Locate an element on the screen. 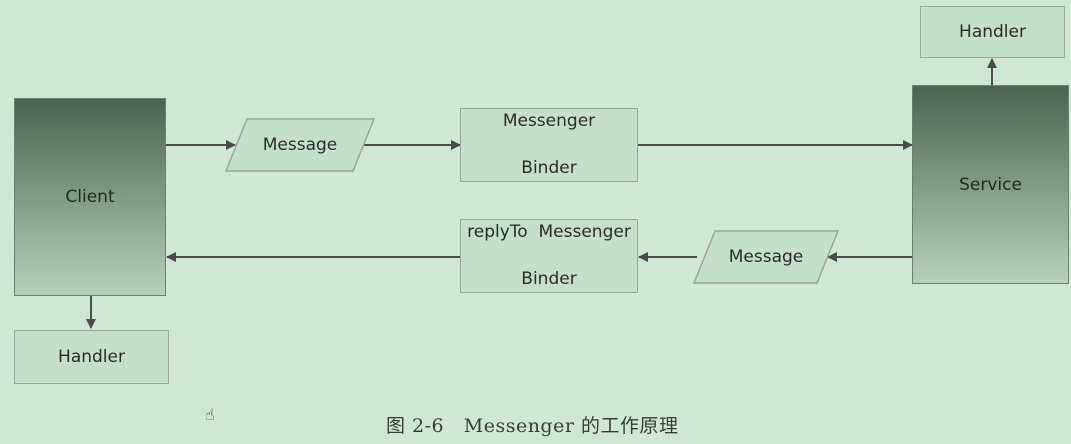  hand-cursor-icon: ☝ is located at coordinates (210, 414).